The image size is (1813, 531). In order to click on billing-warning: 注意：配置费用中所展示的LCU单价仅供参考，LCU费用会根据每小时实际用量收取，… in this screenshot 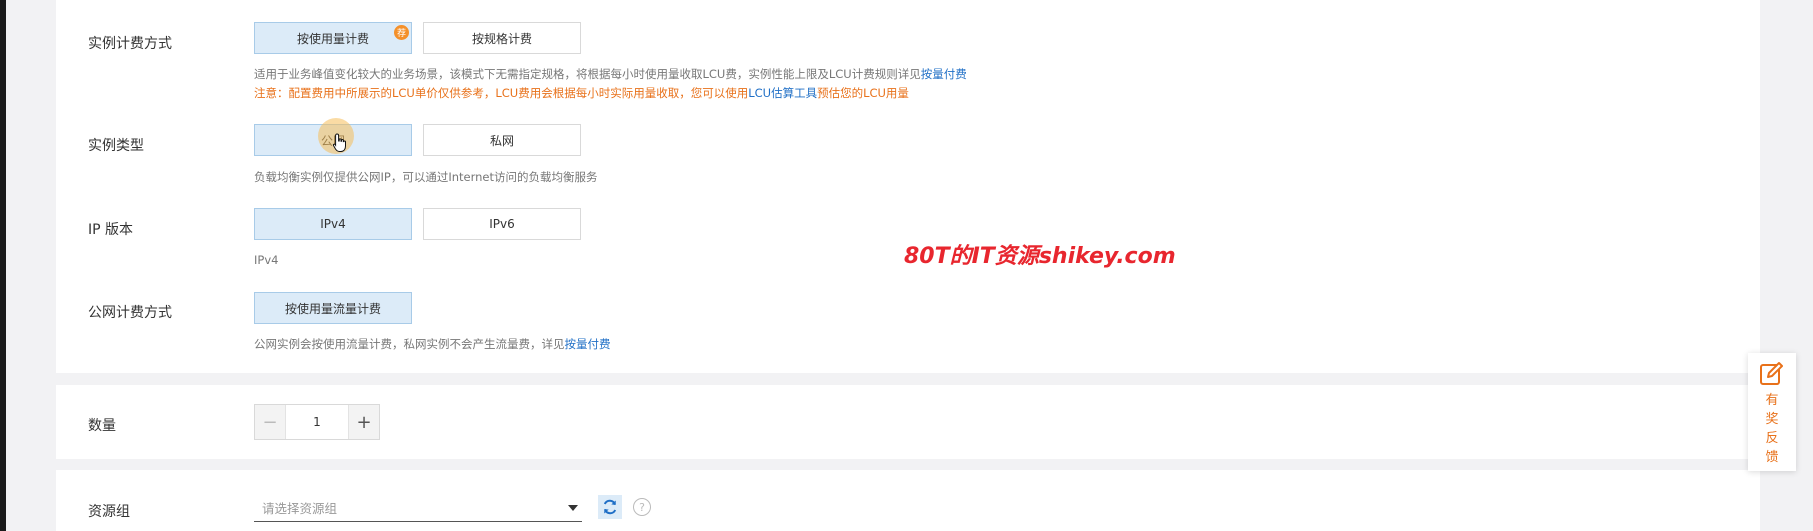, I will do `click(581, 93)`.